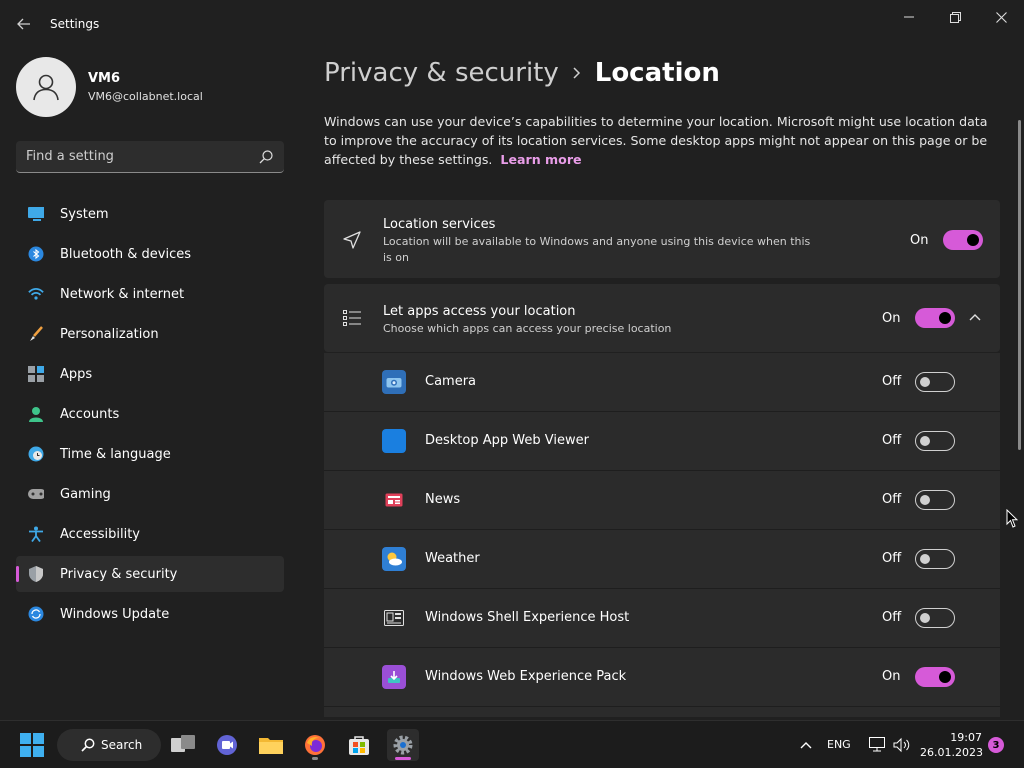  I want to click on bluetooth-icon, so click(36, 254).